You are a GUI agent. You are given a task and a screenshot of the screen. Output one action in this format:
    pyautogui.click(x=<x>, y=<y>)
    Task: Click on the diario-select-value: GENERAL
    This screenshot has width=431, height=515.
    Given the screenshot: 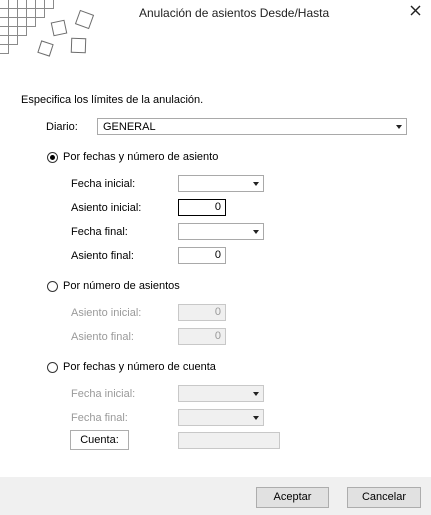 What is the action you would take?
    pyautogui.click(x=129, y=127)
    